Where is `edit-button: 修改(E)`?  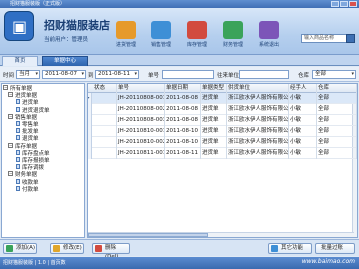 edit-button: 修改(E) is located at coordinates (67, 248).